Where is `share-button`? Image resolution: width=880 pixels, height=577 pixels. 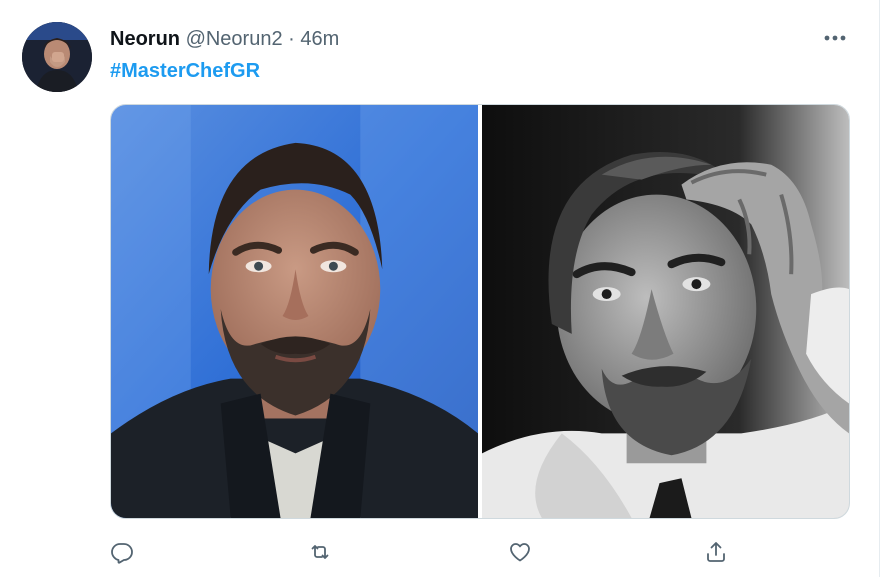 share-button is located at coordinates (716, 552).